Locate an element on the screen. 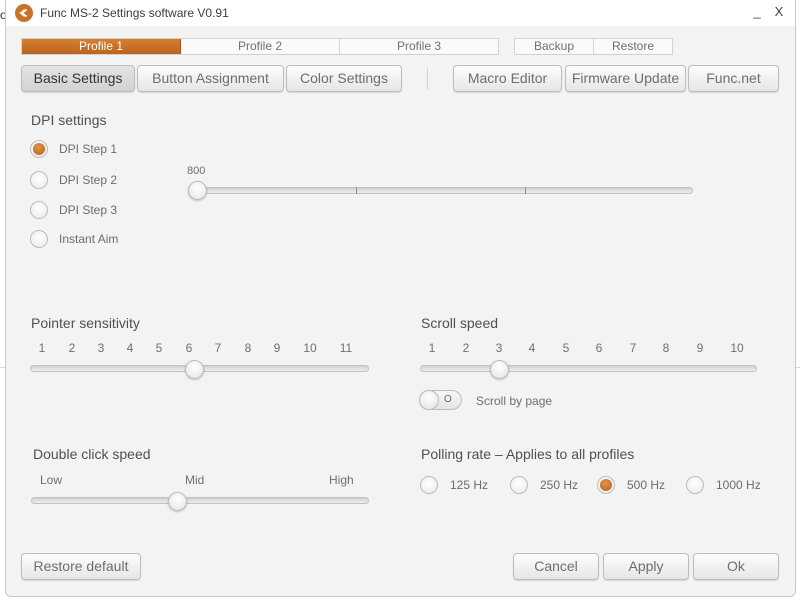 This screenshot has height=600, width=800. double-click-speed-track is located at coordinates (200, 500).